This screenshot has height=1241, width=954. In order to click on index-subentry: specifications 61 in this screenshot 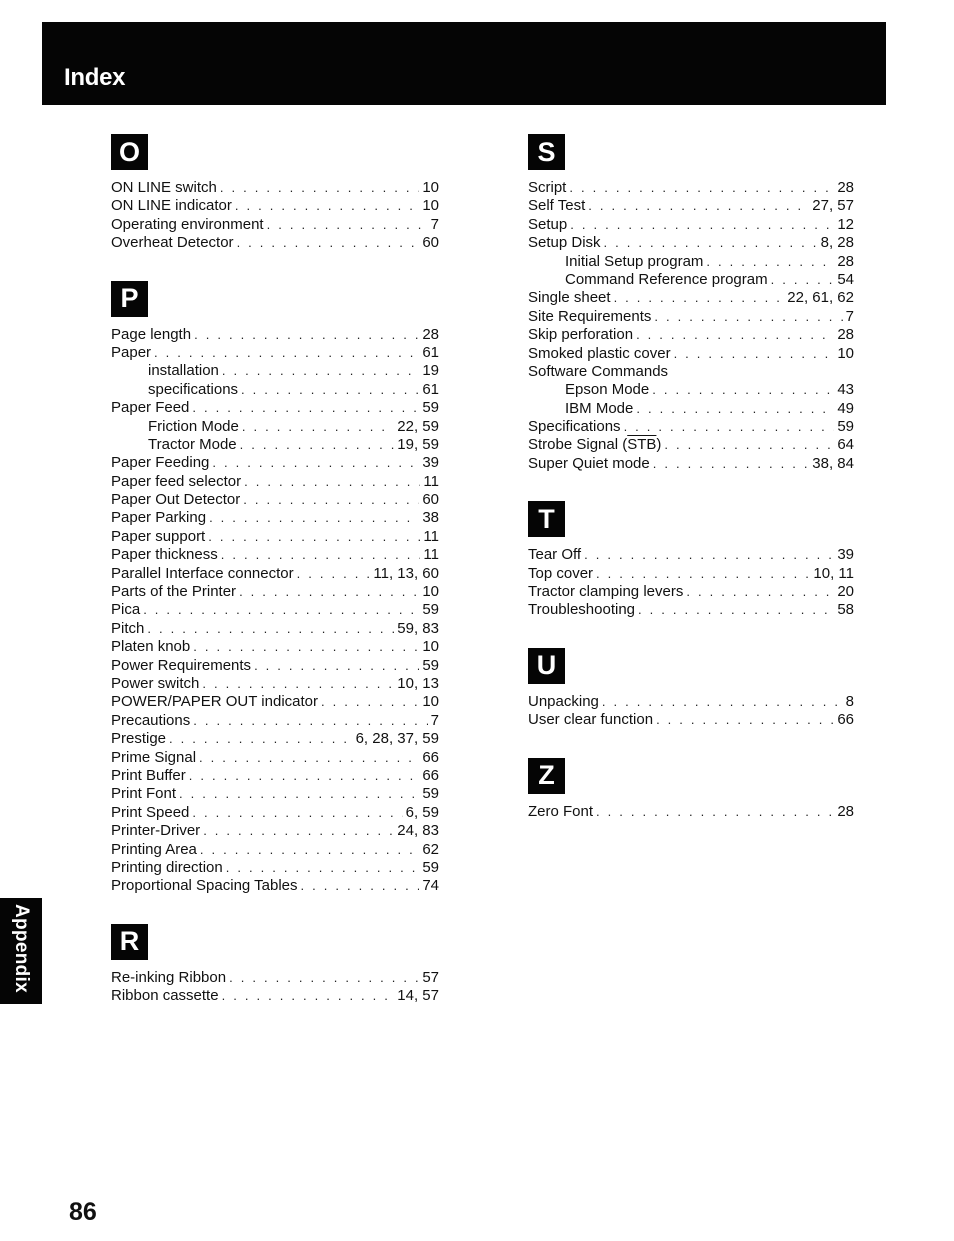, I will do `click(275, 390)`.